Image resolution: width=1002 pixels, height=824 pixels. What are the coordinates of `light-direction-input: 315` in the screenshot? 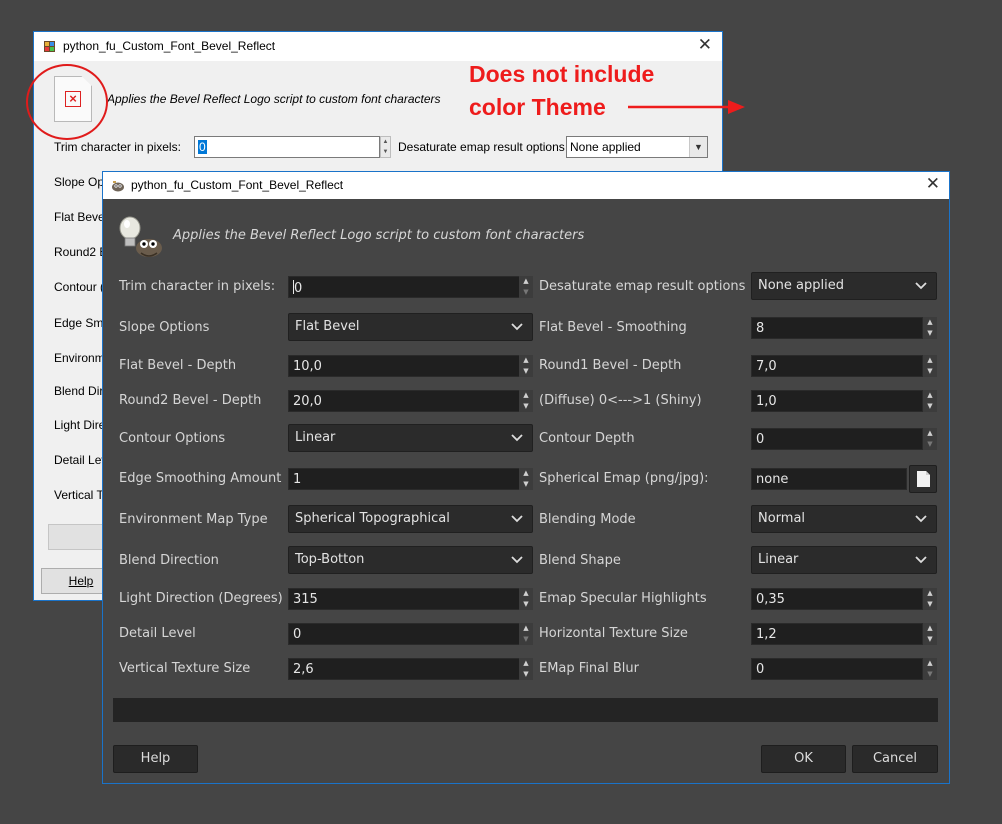 It's located at (404, 599).